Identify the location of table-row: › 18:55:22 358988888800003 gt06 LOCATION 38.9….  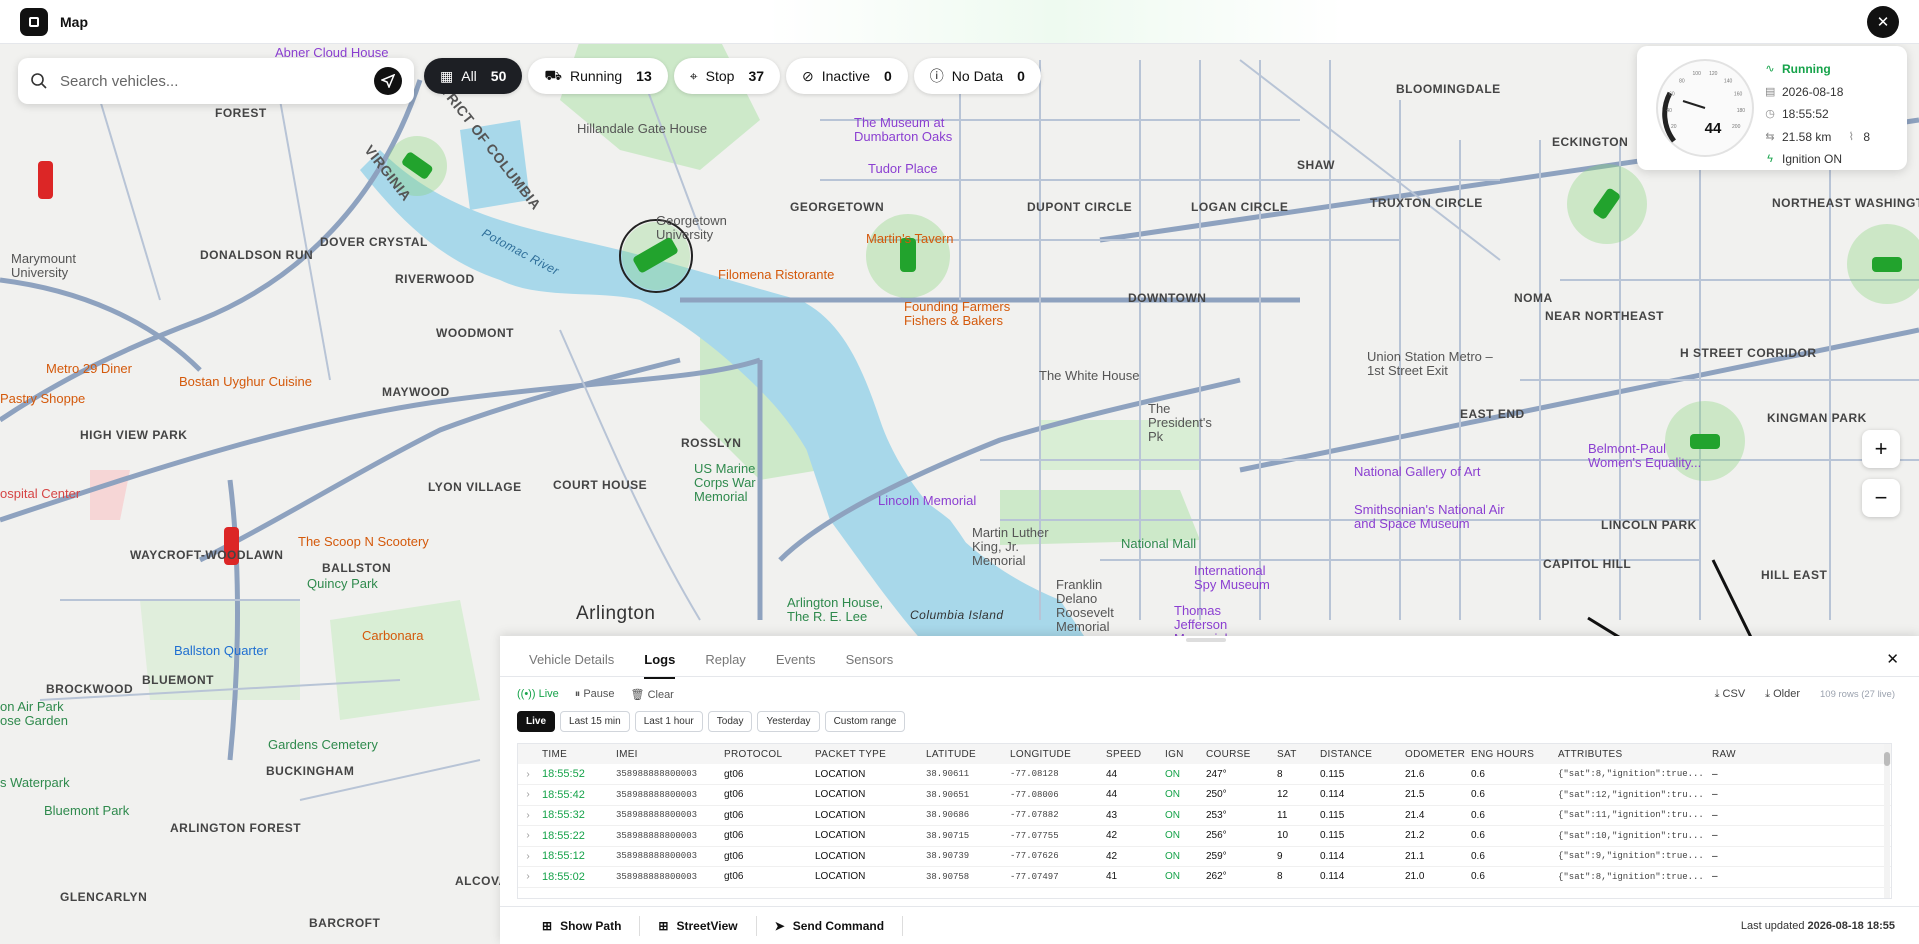
(1204, 836).